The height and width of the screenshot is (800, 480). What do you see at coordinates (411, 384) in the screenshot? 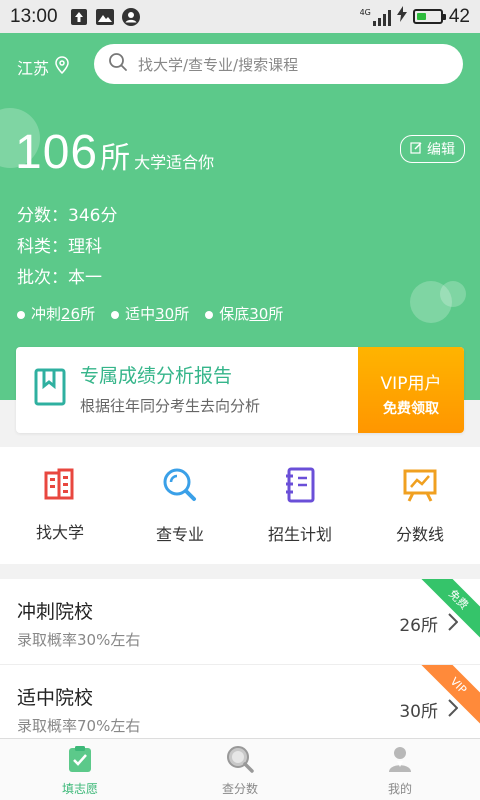
I see `vip-label: VIP用户` at bounding box center [411, 384].